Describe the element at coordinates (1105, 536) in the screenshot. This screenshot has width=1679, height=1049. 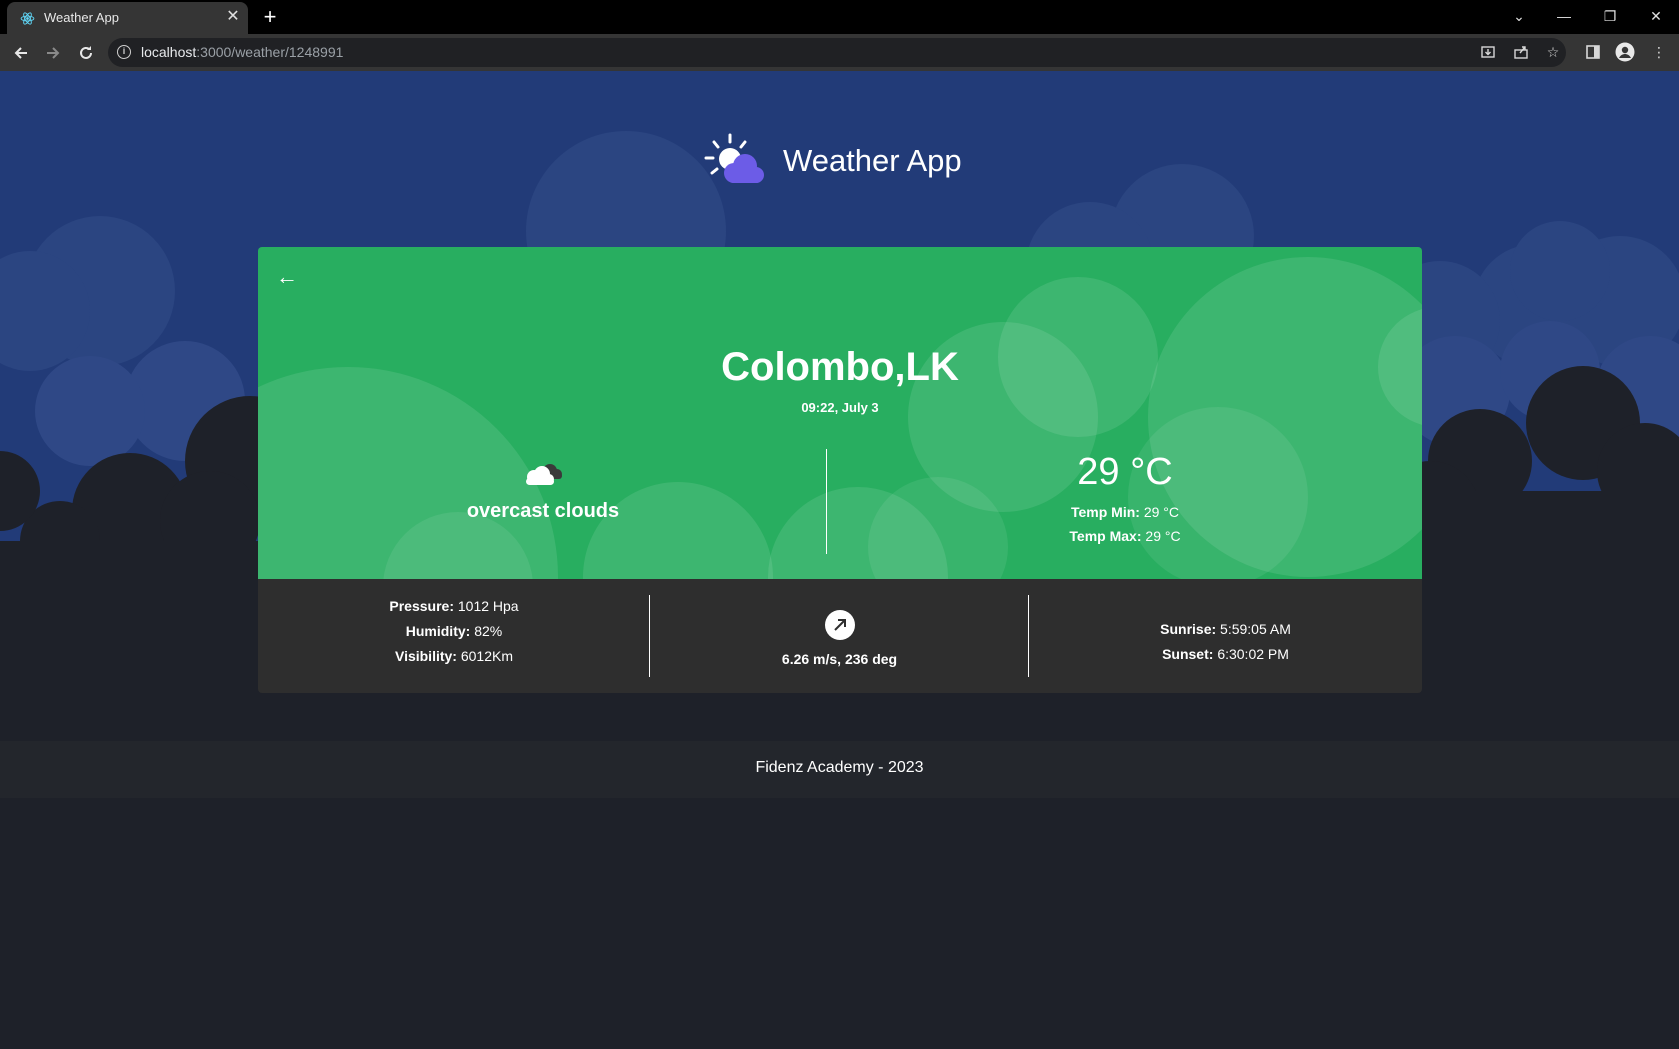
I see `temp-max-label: Temp Max:` at that location.